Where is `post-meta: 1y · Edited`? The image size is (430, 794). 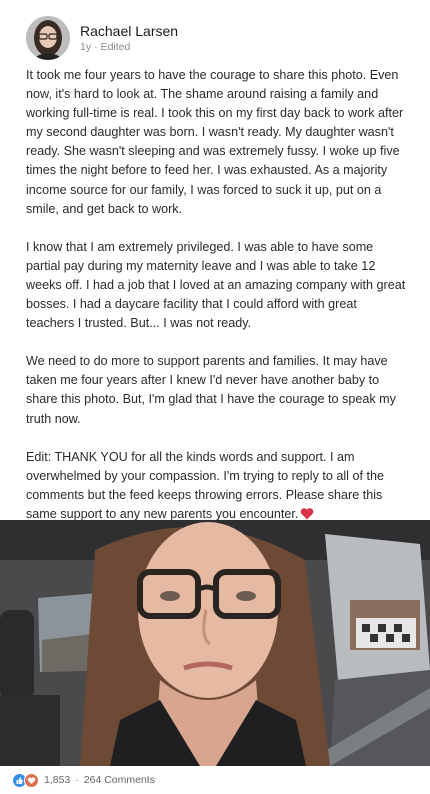 post-meta: 1y · Edited is located at coordinates (129, 47).